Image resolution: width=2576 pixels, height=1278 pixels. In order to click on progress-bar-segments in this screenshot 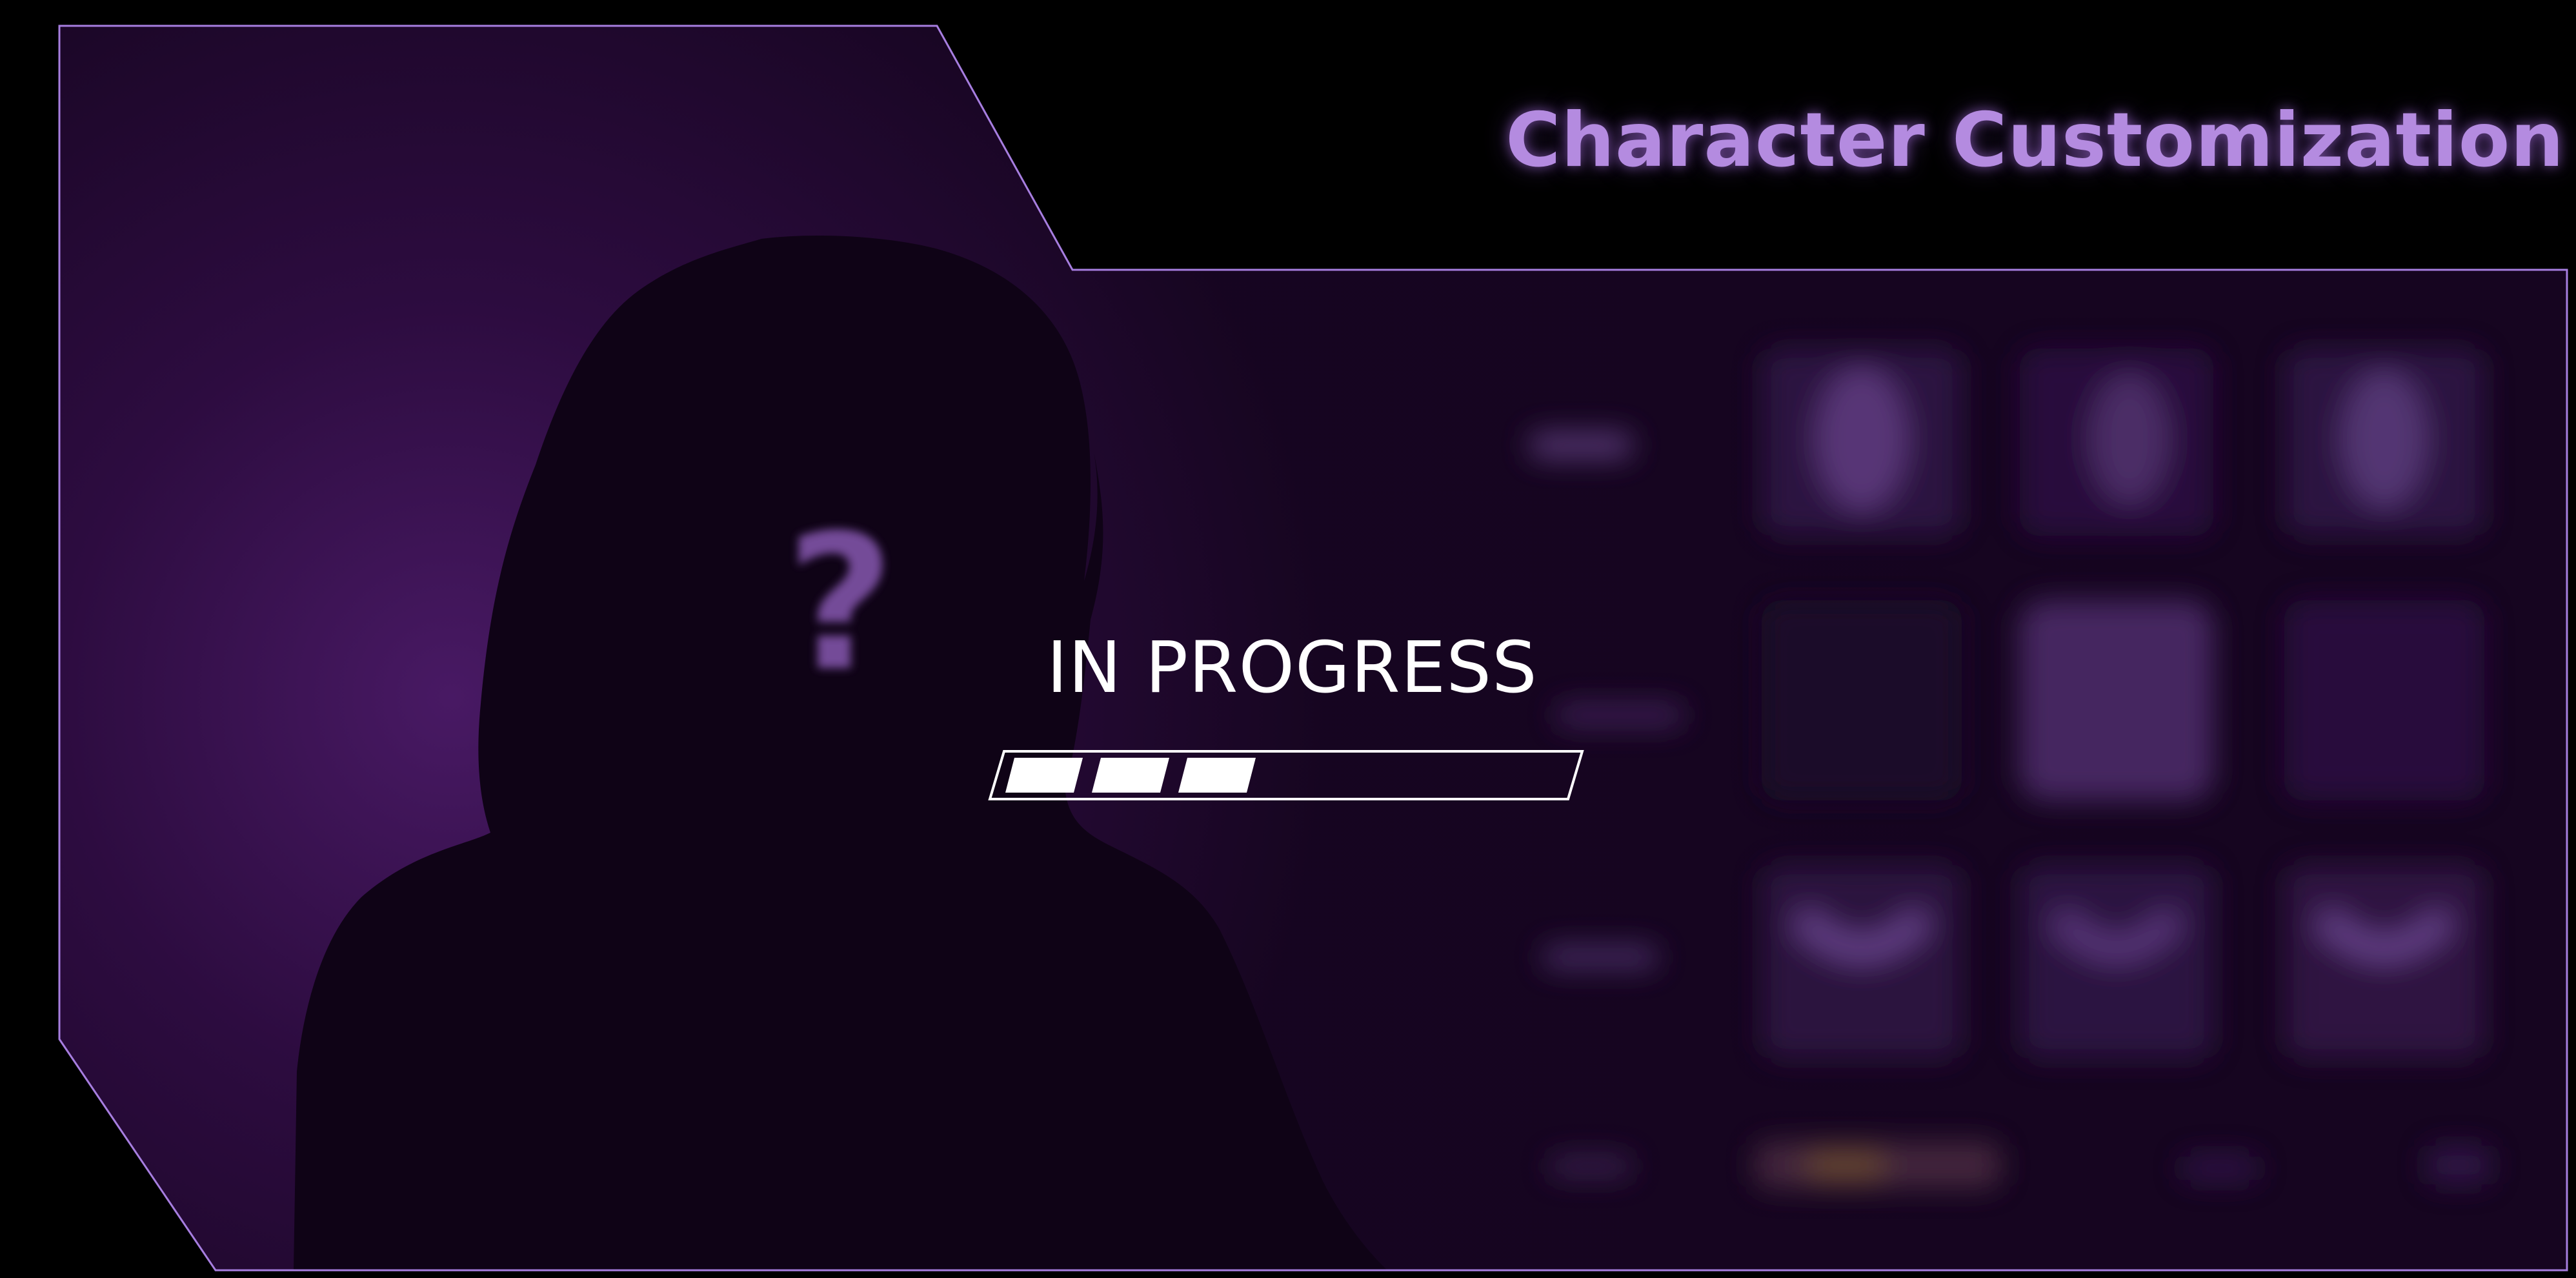, I will do `click(1130, 775)`.